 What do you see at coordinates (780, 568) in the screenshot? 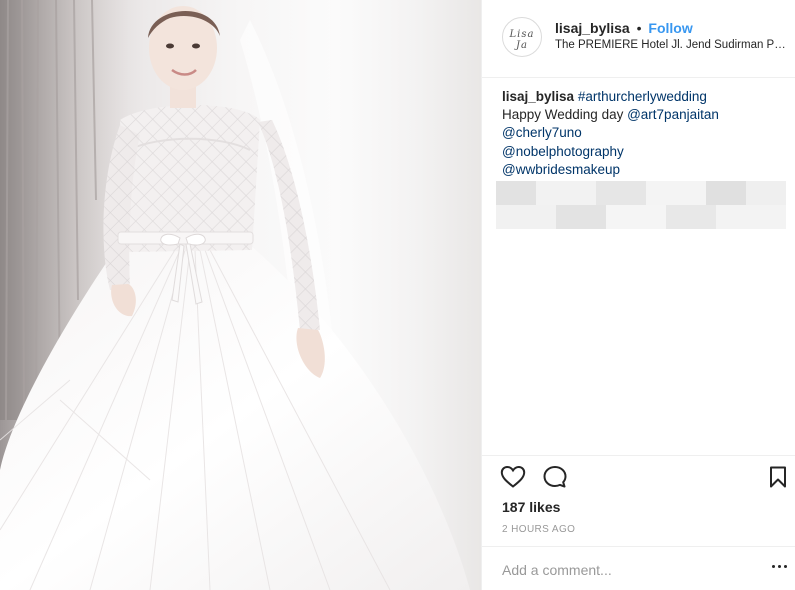
I see `more-options-icon` at bounding box center [780, 568].